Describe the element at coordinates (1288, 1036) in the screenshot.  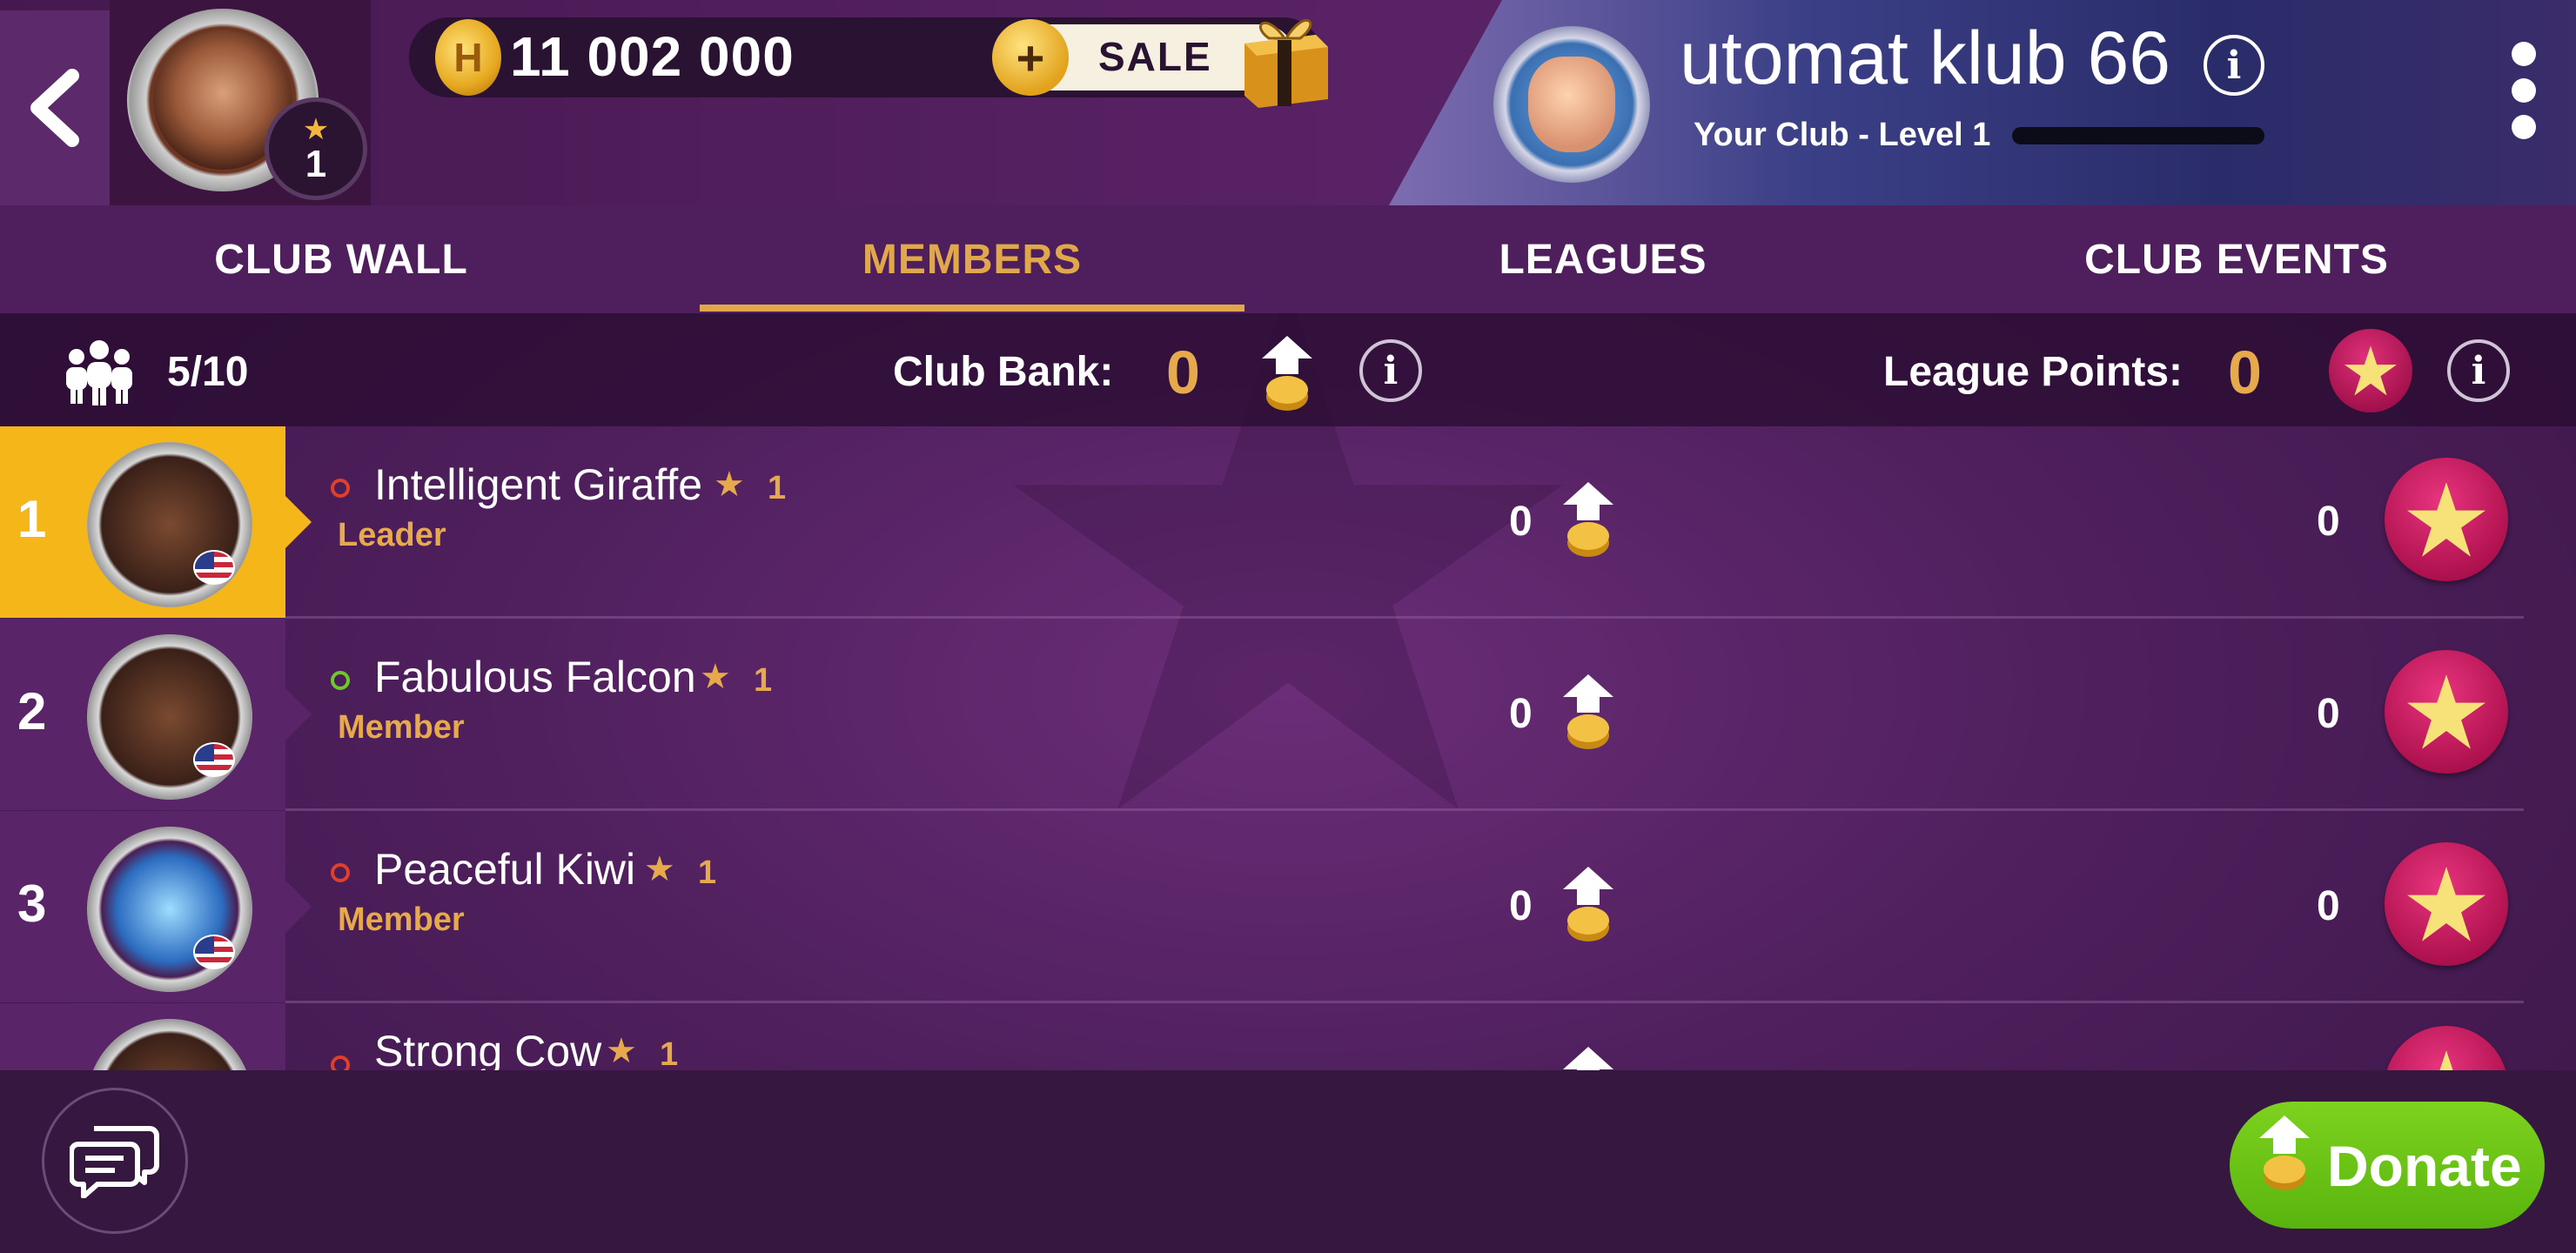
I see `member-row: Strong Cow ★ 1` at that location.